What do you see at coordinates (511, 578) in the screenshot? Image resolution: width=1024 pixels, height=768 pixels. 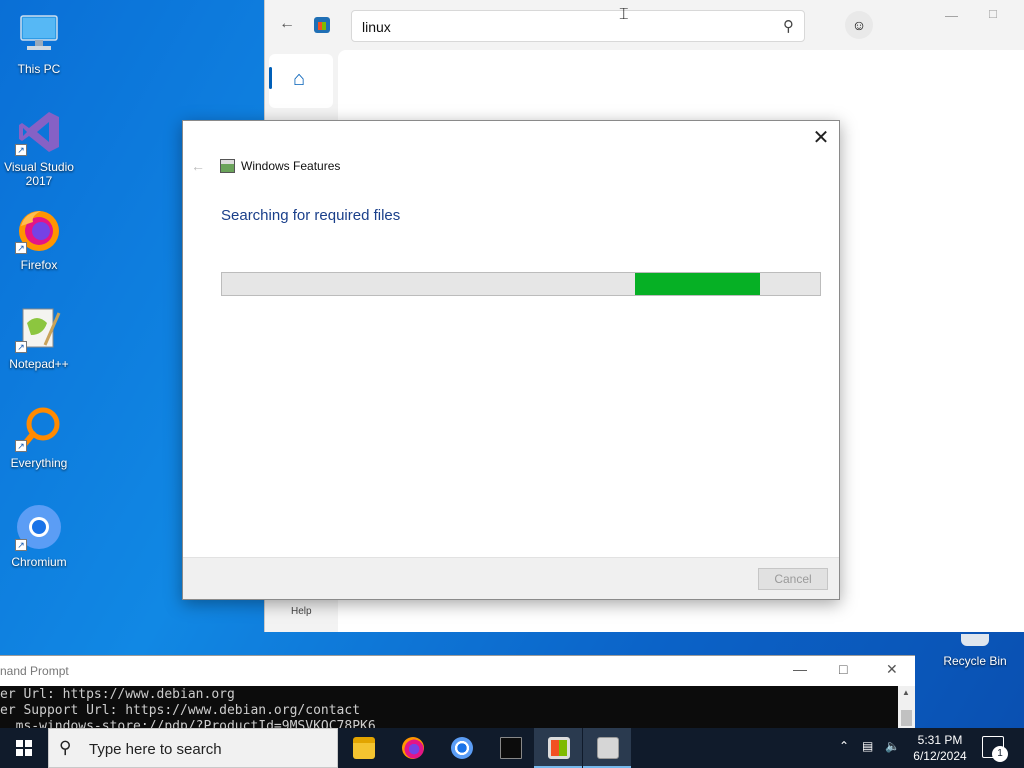 I see `dialog-footer: Cancel` at bounding box center [511, 578].